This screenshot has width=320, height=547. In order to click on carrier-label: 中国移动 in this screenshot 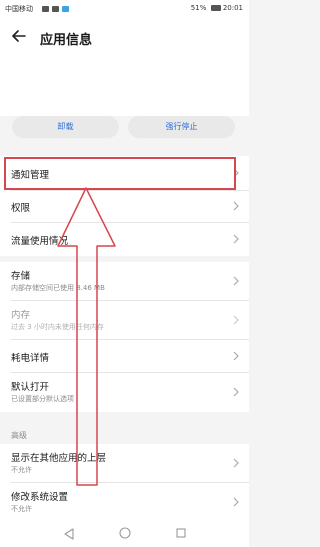, I will do `click(19, 9)`.